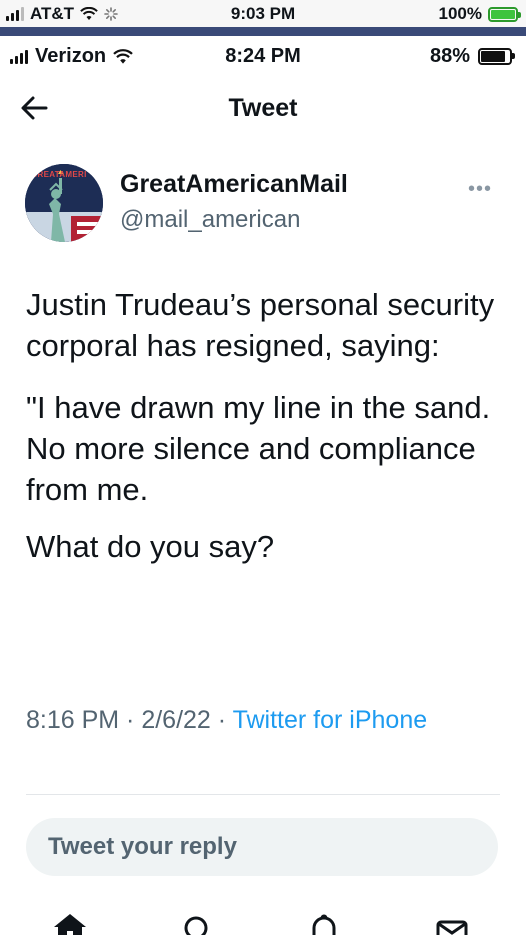 This screenshot has height=935, width=526. I want to click on messages-icon, so click(452, 922).